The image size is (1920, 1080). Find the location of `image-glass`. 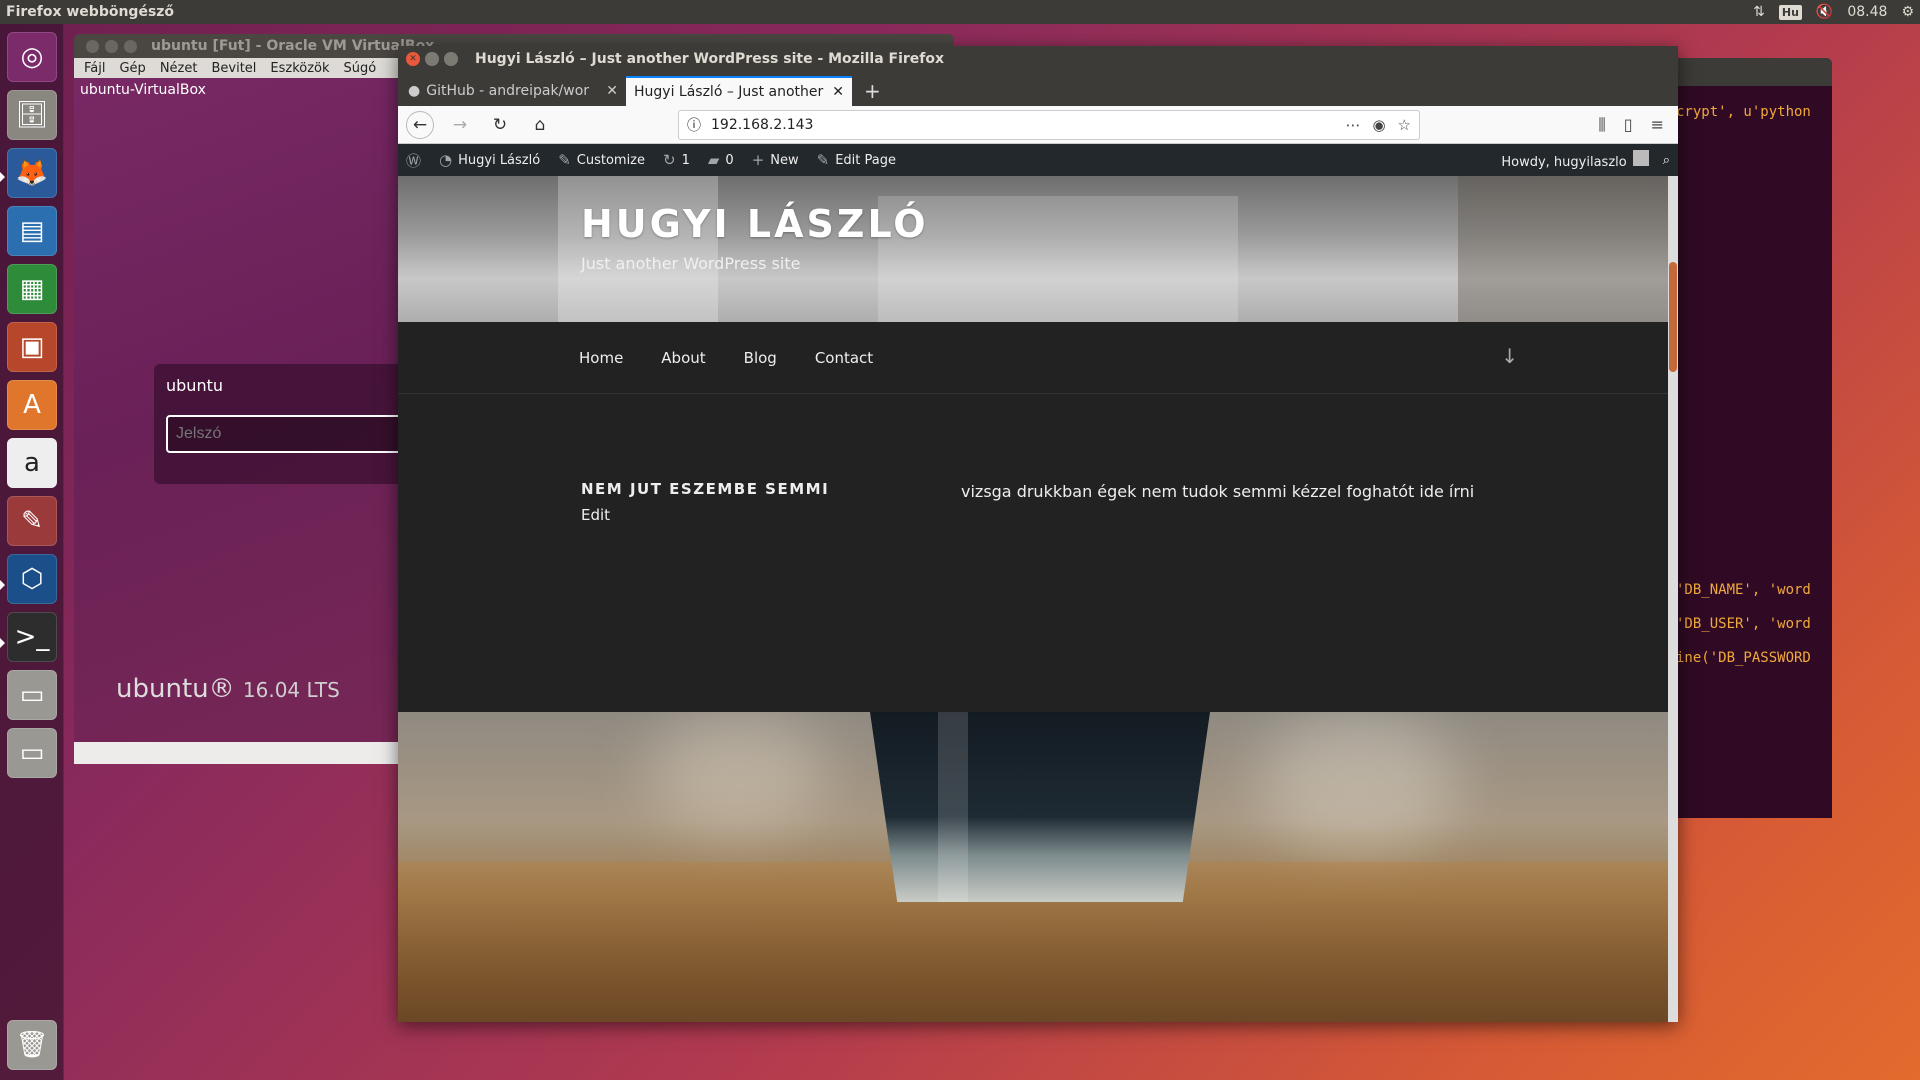

image-glass is located at coordinates (1040, 807).